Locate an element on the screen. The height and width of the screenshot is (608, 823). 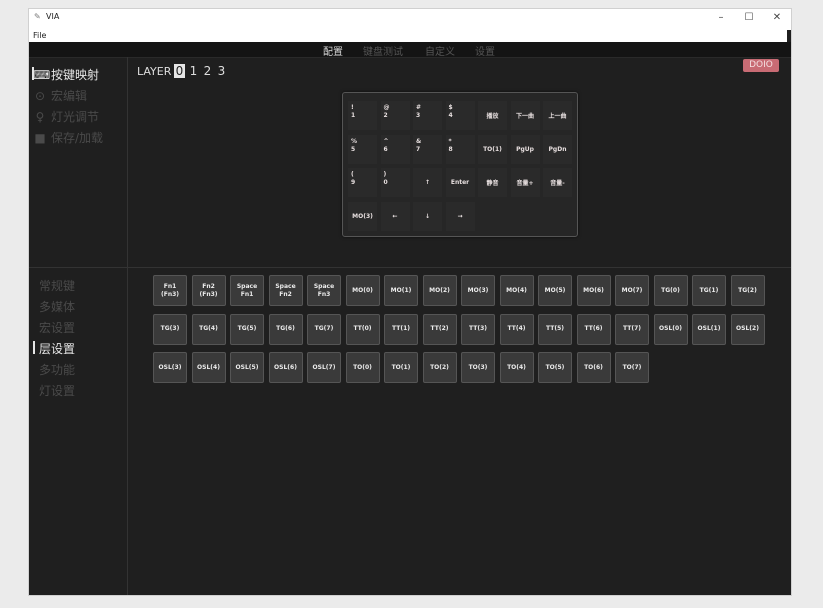
minimize-button: – is located at coordinates (721, 18).